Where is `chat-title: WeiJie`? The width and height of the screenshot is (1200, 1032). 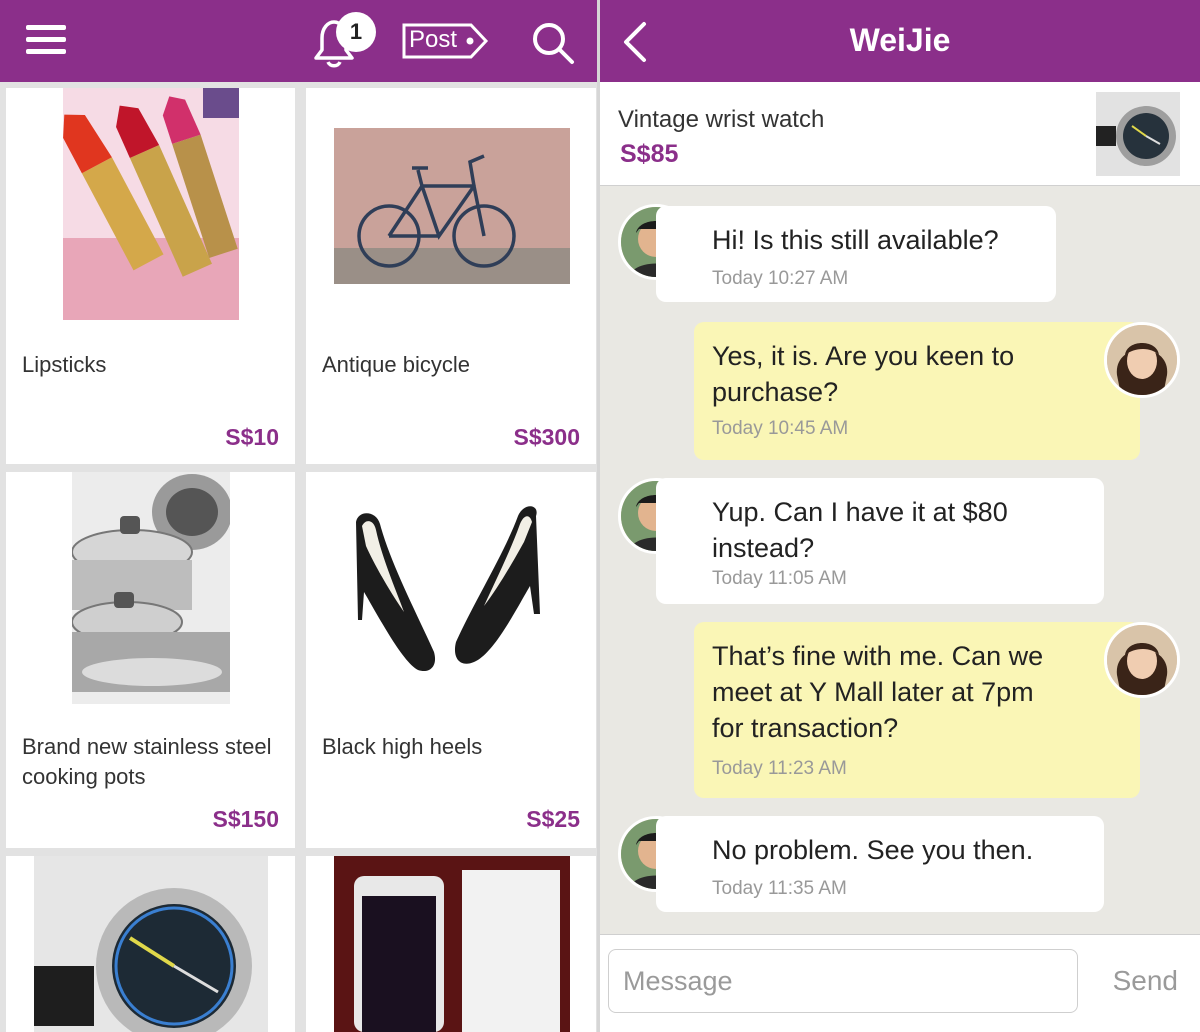
chat-title: WeiJie is located at coordinates (900, 40).